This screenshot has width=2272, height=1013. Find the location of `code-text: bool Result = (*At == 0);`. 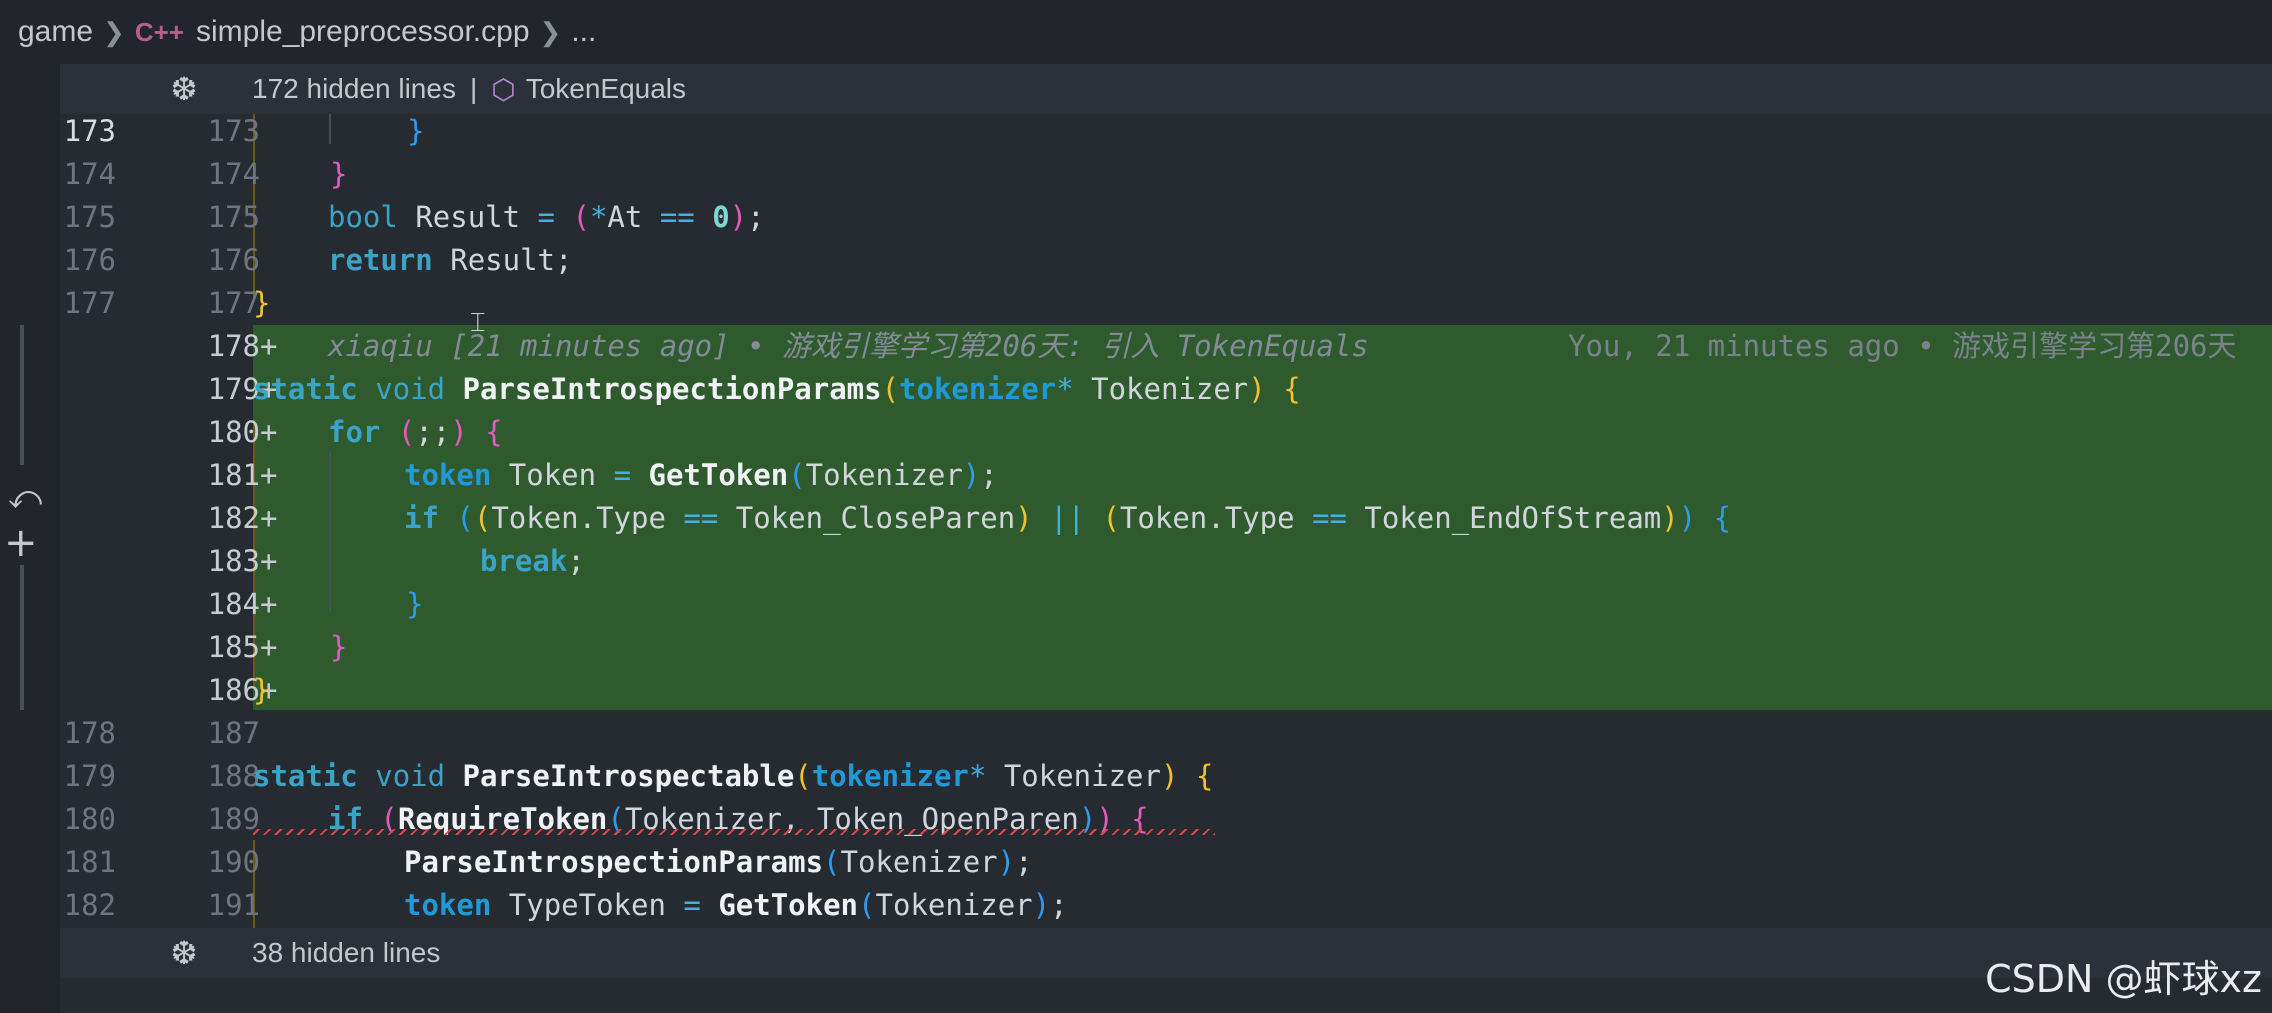

code-text: bool Result = (*At == 0); is located at coordinates (546, 217).